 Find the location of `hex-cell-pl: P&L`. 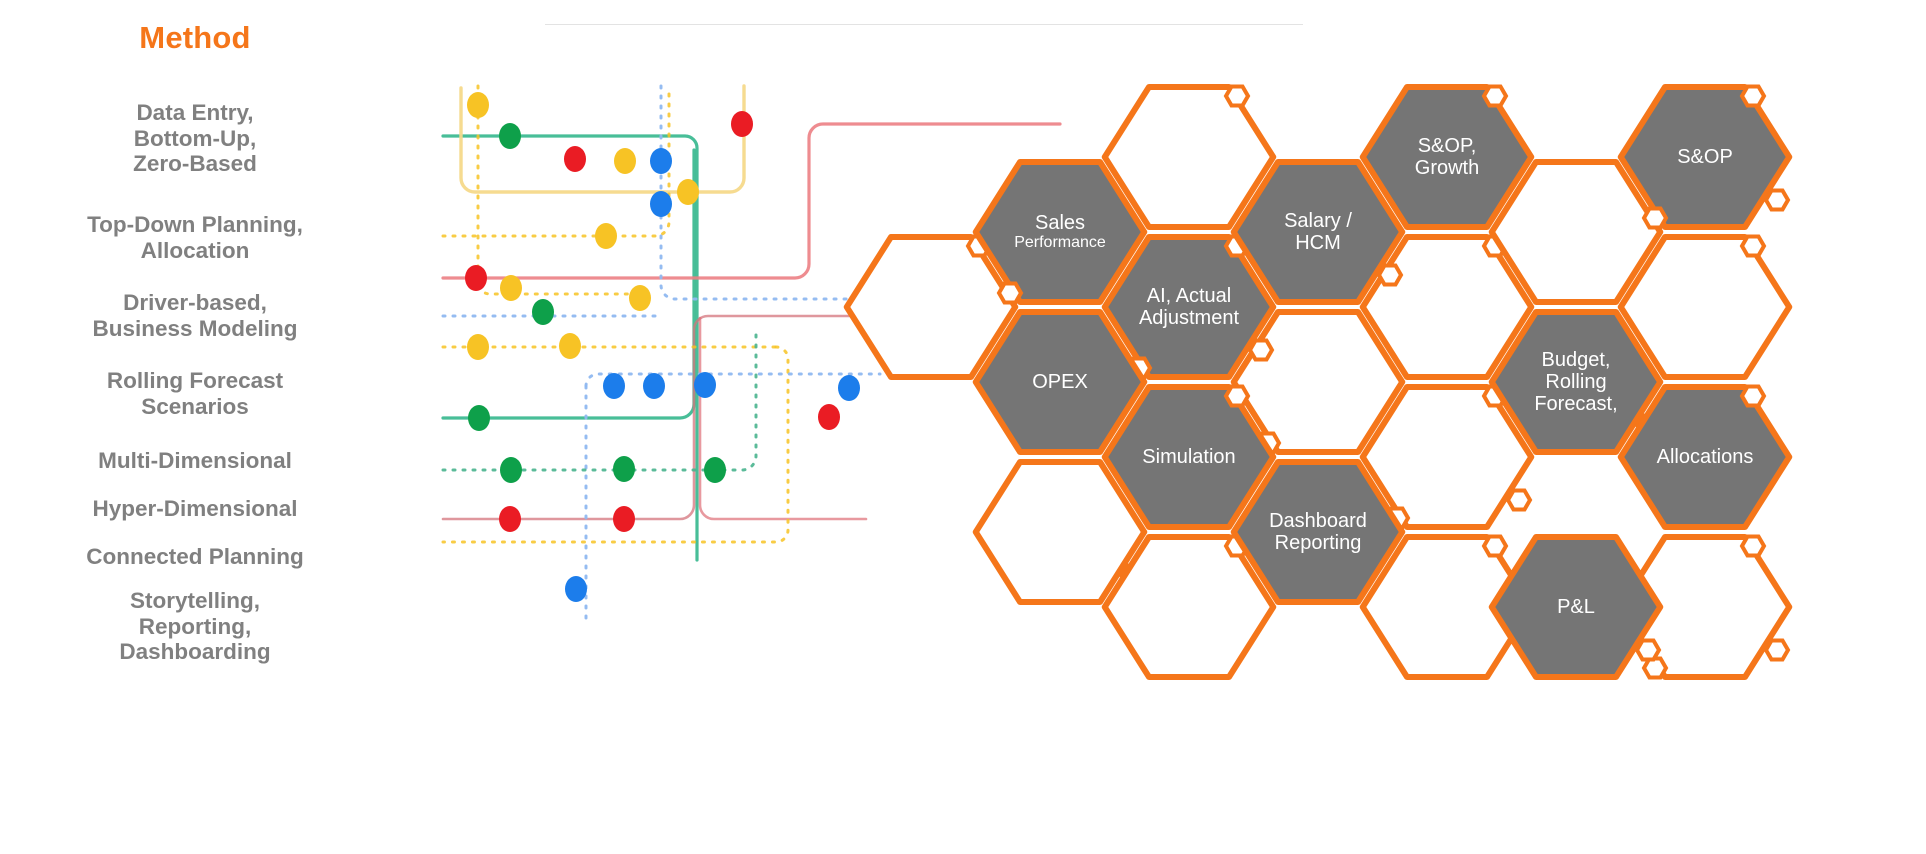

hex-cell-pl: P&L is located at coordinates (1576, 607).